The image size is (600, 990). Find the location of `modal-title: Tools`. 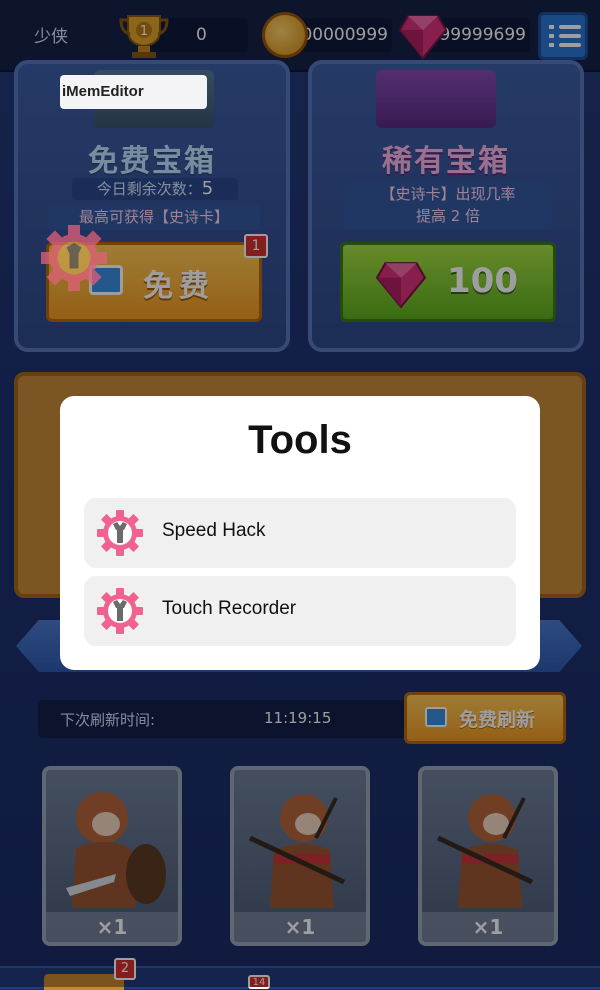

modal-title: Tools is located at coordinates (300, 440).